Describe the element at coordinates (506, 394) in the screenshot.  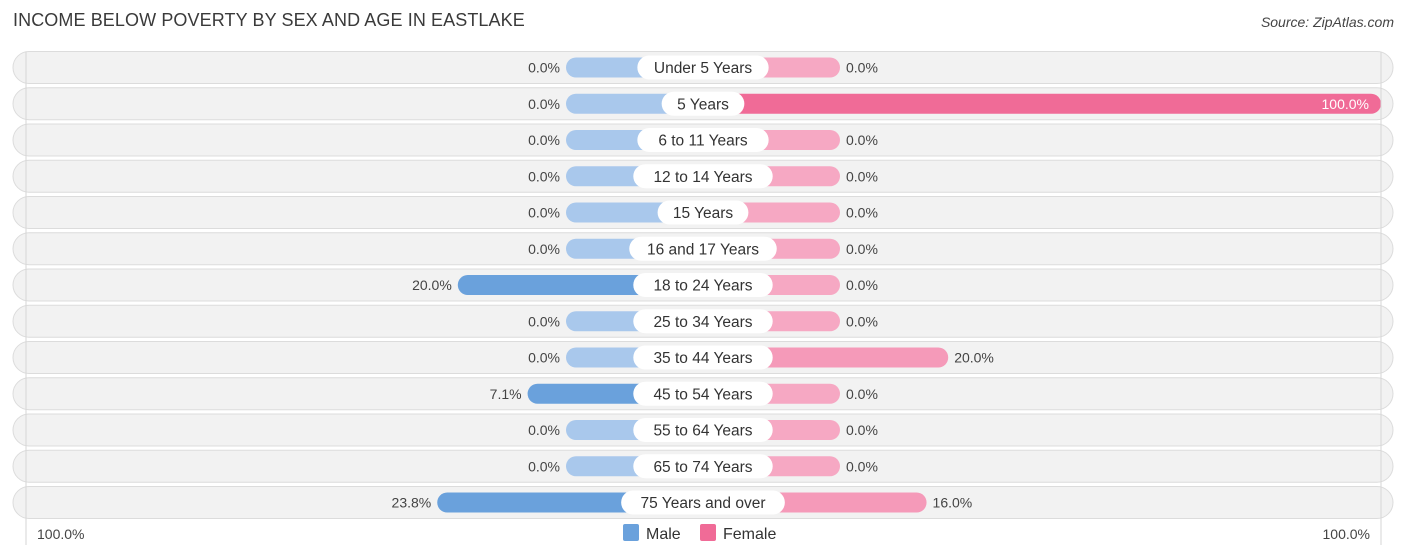
I see `value-label-male: 7.1%` at that location.